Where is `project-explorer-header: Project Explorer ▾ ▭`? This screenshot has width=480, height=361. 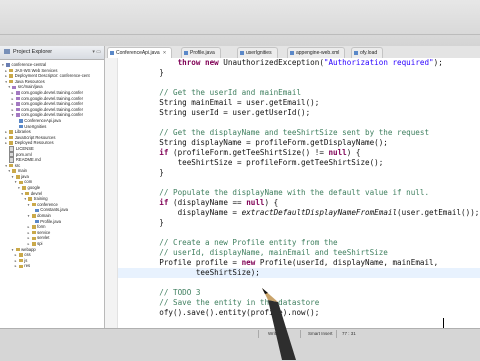
project-explorer-header: Project Explorer ▾ ▭ is located at coordinates (52, 53).